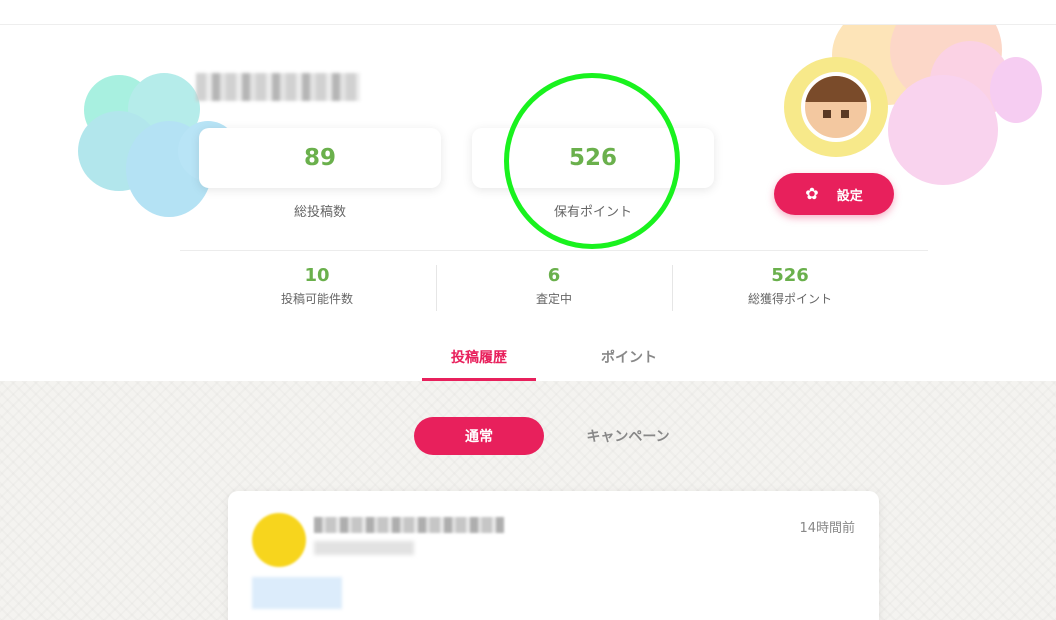 This screenshot has height=620, width=1056. What do you see at coordinates (812, 193) in the screenshot?
I see `gear-icon: ✿` at bounding box center [812, 193].